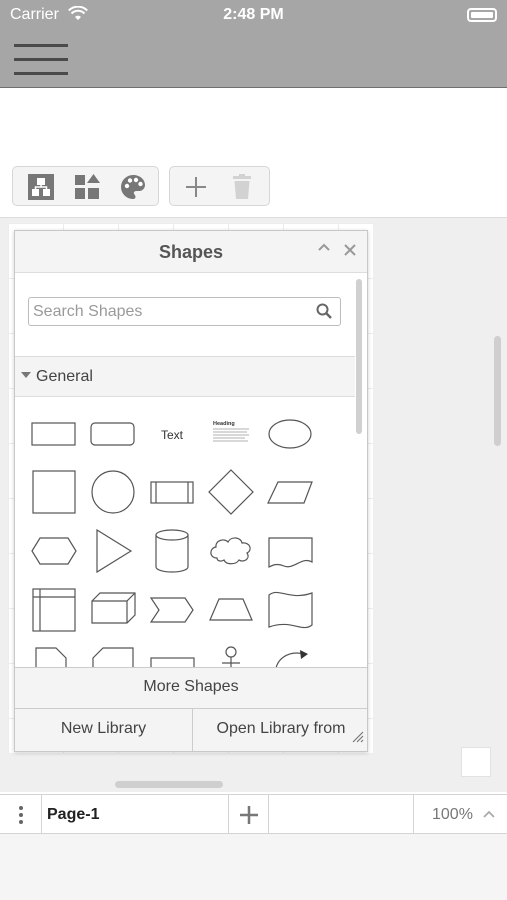 This screenshot has height=900, width=507. Describe the element at coordinates (324, 313) in the screenshot. I see `search-icon` at that location.